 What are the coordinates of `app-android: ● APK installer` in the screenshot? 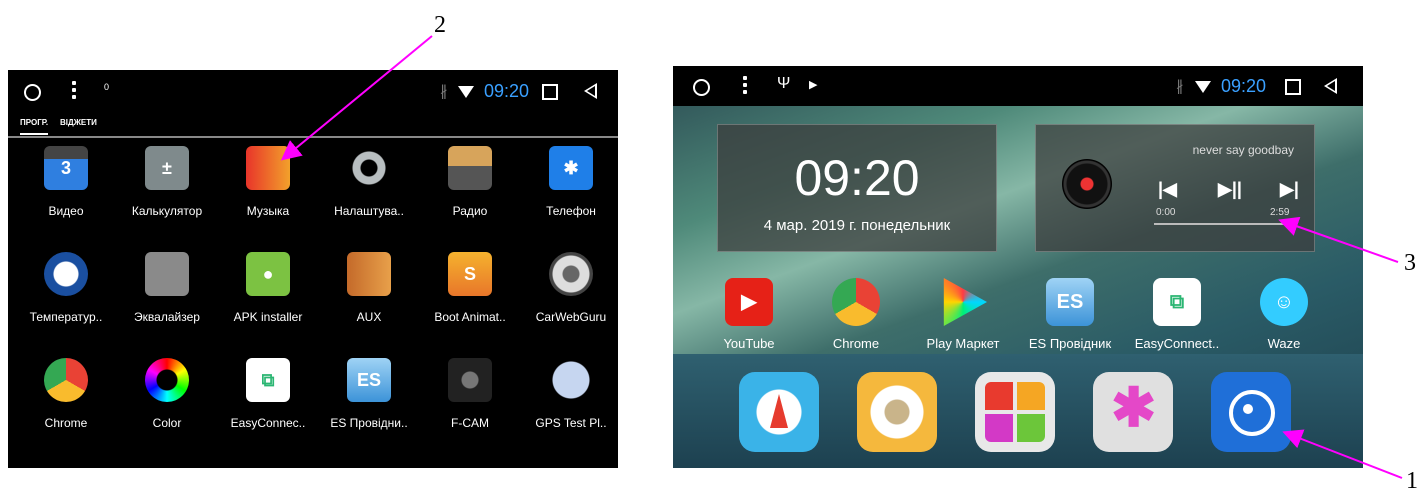 It's located at (268, 295).